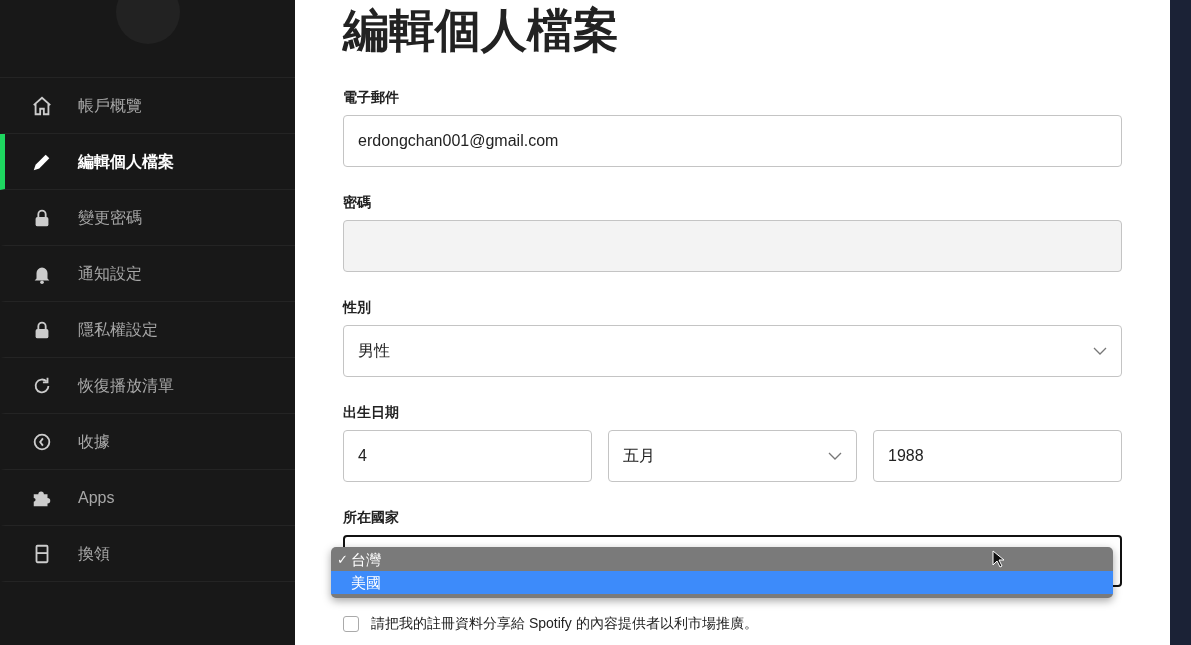 This screenshot has height=645, width=1191. I want to click on field-label: 性別, so click(357, 307).